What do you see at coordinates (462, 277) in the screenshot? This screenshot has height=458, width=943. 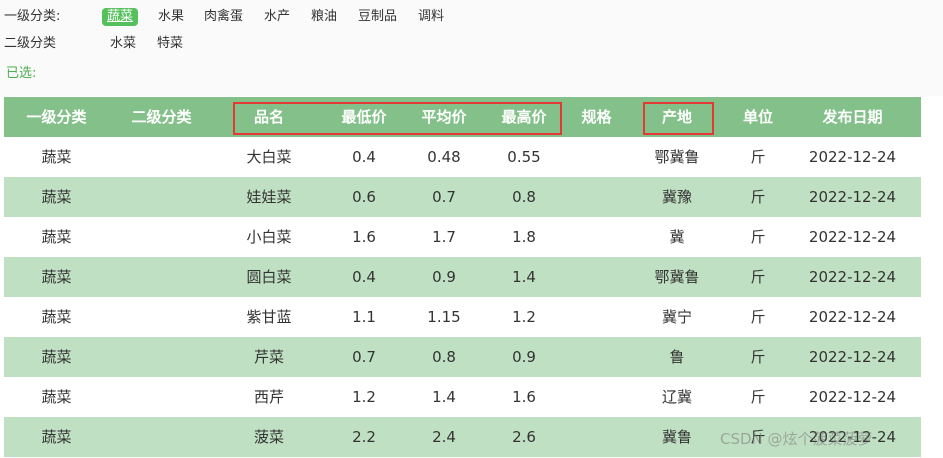 I see `table-row: 蔬菜 圆白菜 0.4 0.9 1.4 鄂冀鲁 斤 2022-12-24` at bounding box center [462, 277].